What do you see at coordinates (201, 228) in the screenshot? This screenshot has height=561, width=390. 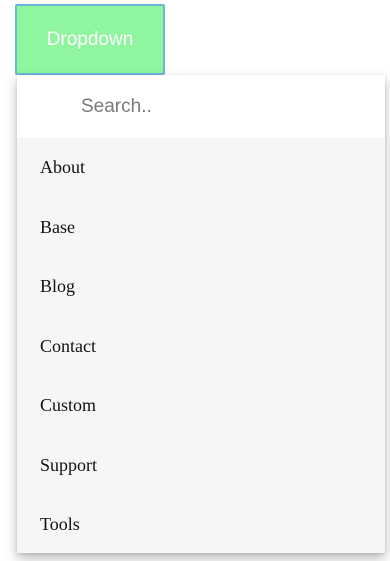 I see `menu-item-base: Base` at bounding box center [201, 228].